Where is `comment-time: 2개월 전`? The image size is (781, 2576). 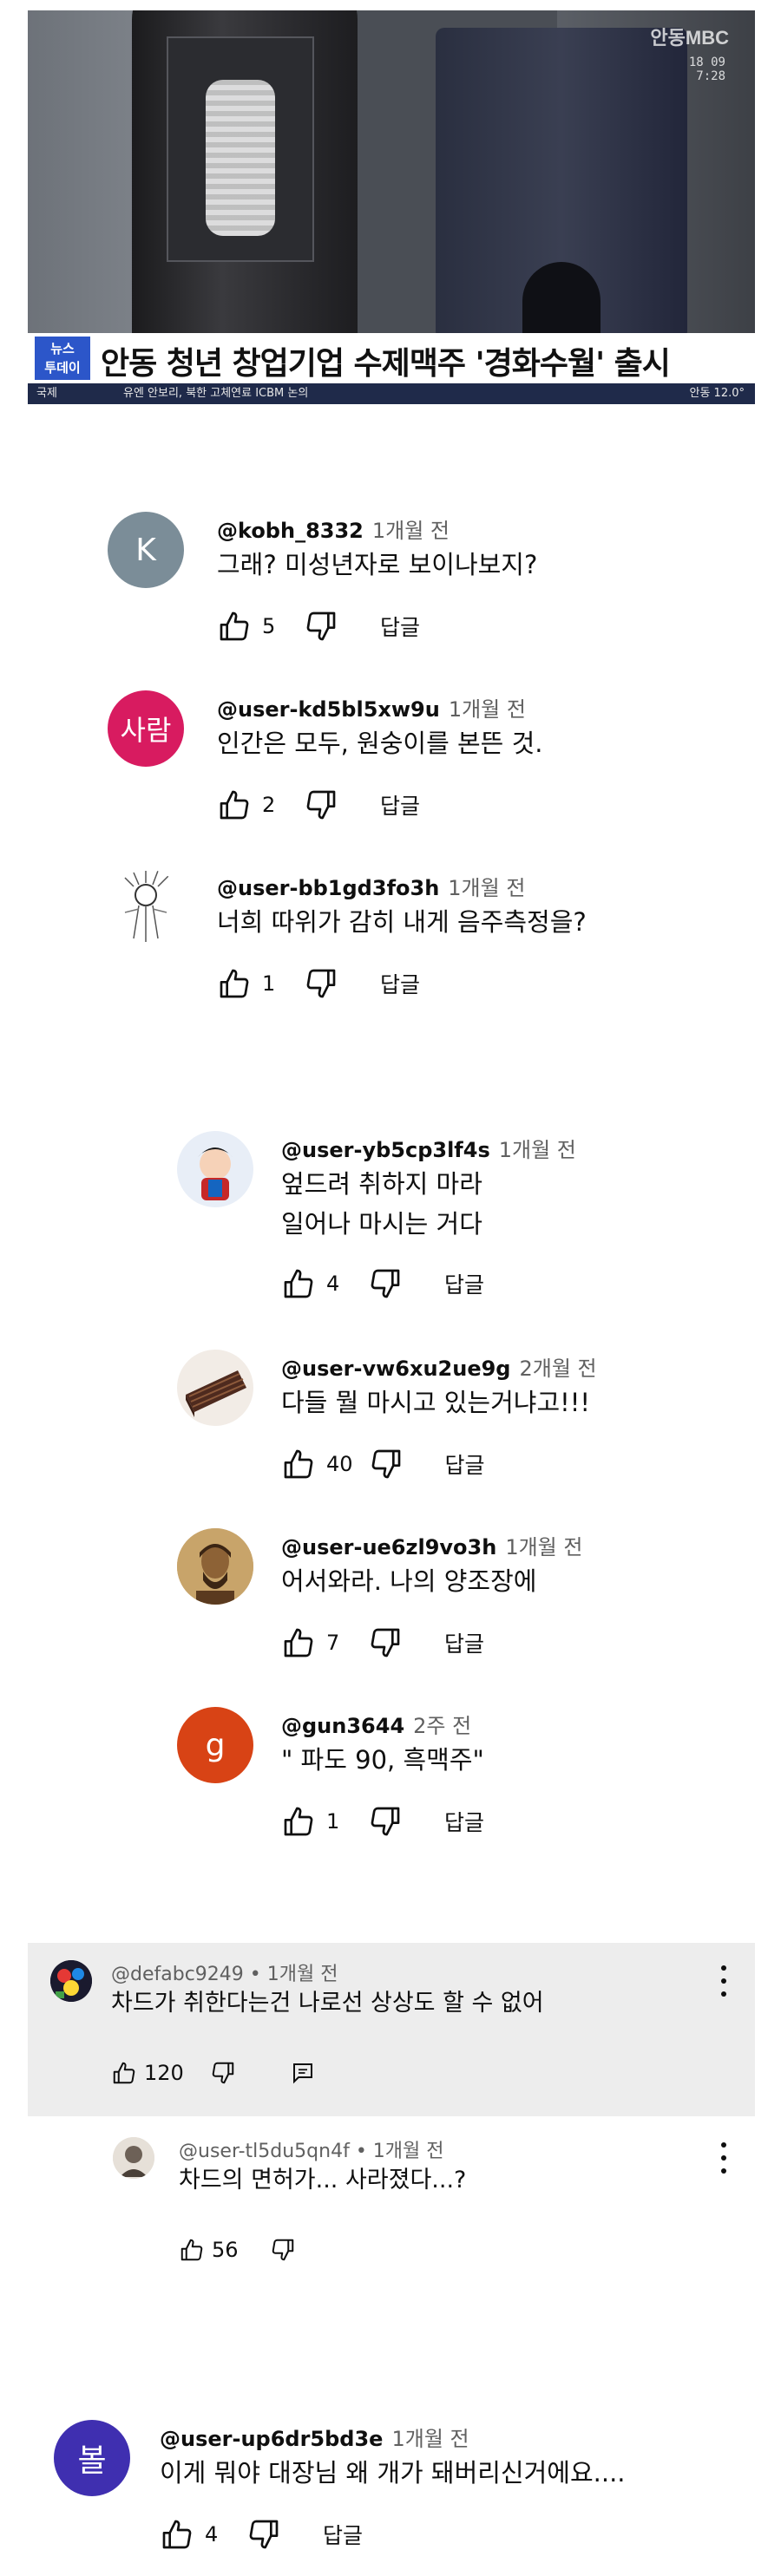
comment-time: 2개월 전 is located at coordinates (557, 1369).